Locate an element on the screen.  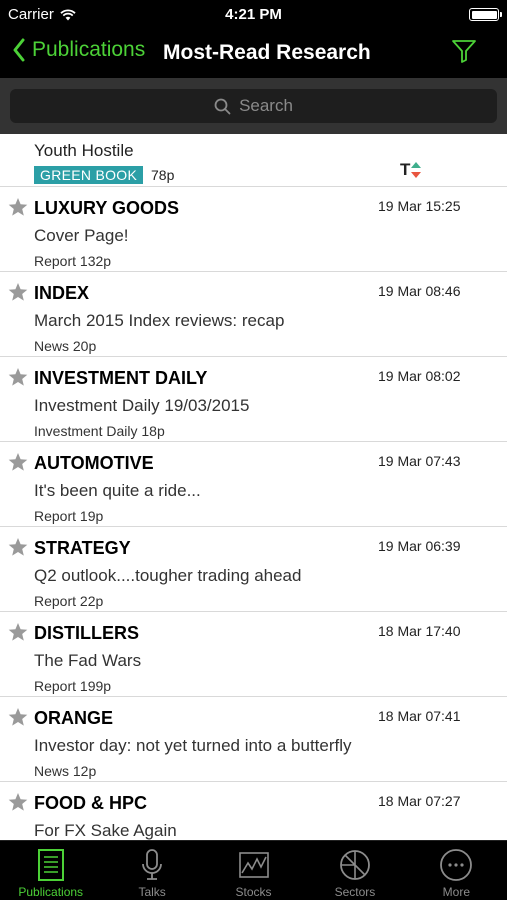
item-summary: Q2 outlook....tougher trading ahead is located at coordinates (168, 575).